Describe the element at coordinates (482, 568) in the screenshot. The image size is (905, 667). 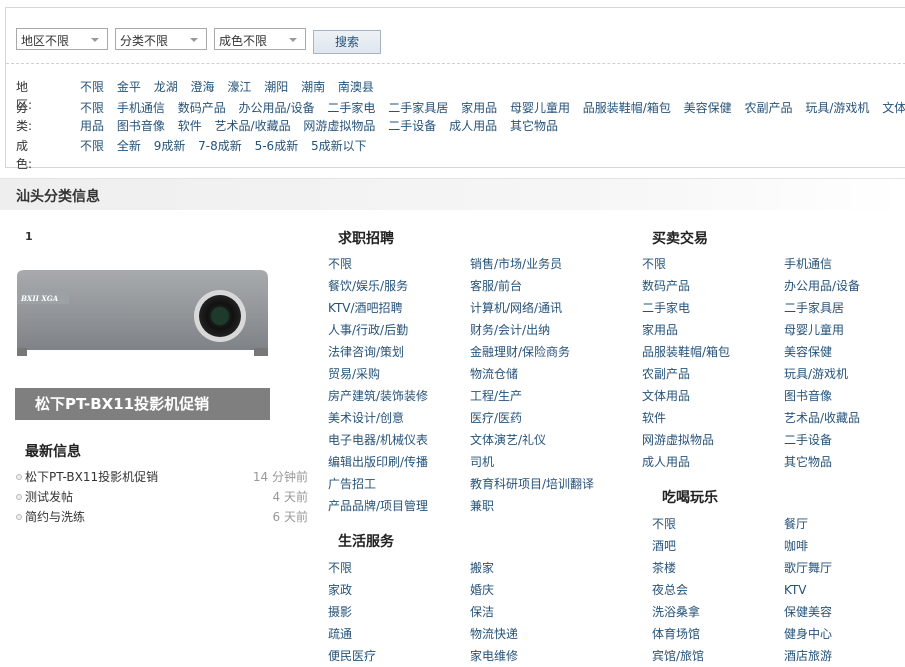
I see `category-link: 搬家` at that location.